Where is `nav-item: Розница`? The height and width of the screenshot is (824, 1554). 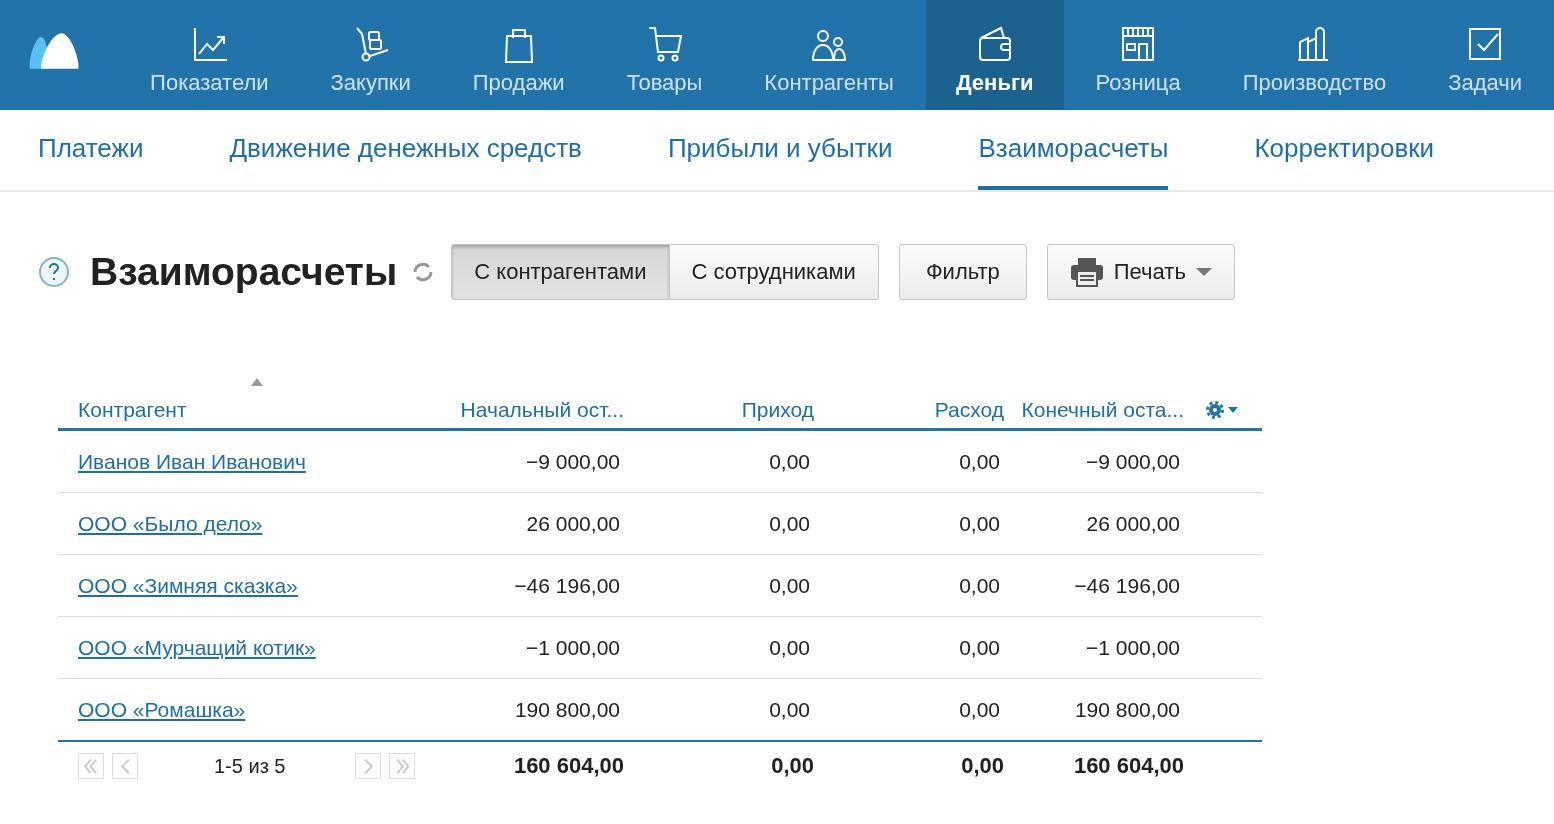 nav-item: Розница is located at coordinates (1138, 55).